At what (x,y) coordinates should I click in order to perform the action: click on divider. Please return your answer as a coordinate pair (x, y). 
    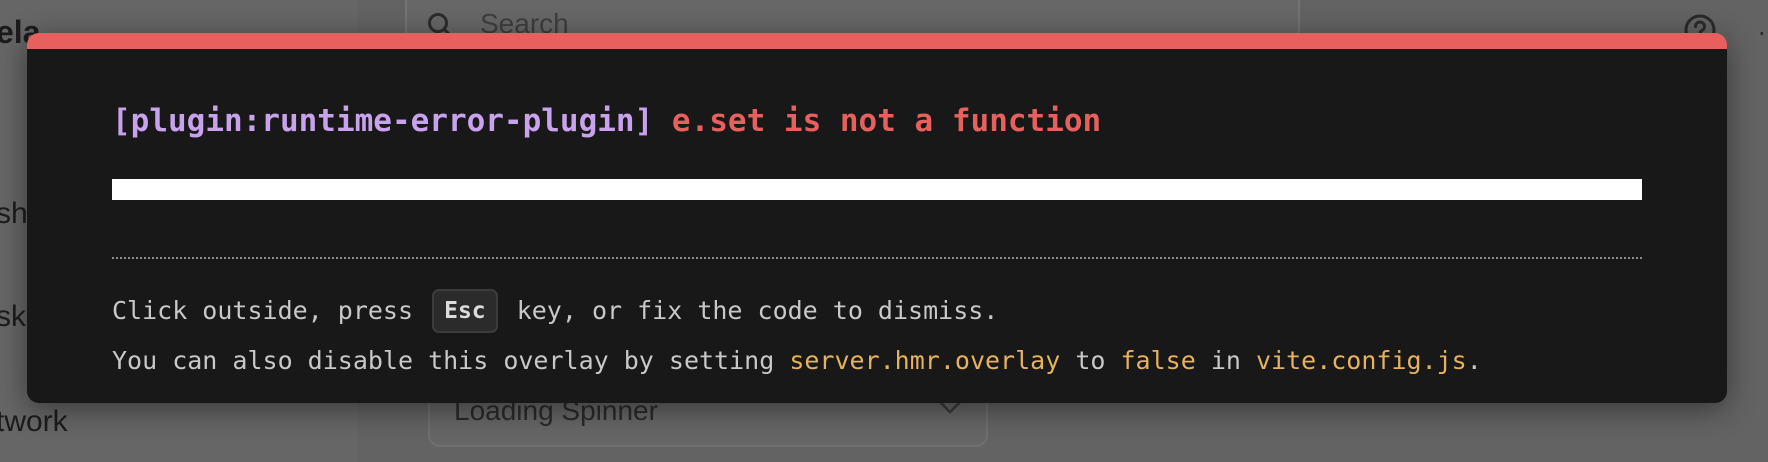
    Looking at the image, I should click on (877, 258).